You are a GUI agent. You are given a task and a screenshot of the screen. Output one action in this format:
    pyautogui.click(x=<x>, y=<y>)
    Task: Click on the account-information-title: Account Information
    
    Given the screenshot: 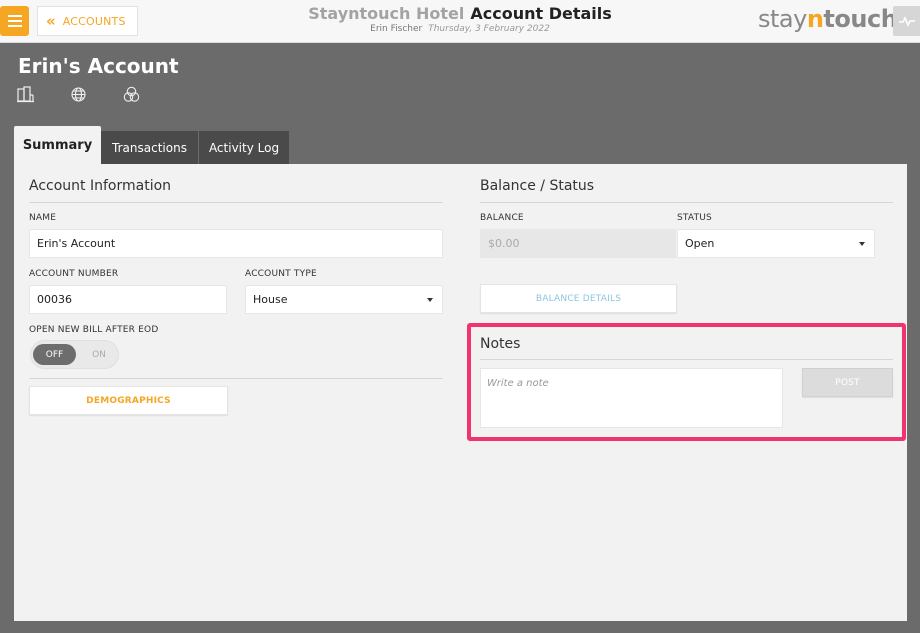 What is the action you would take?
    pyautogui.click(x=100, y=186)
    